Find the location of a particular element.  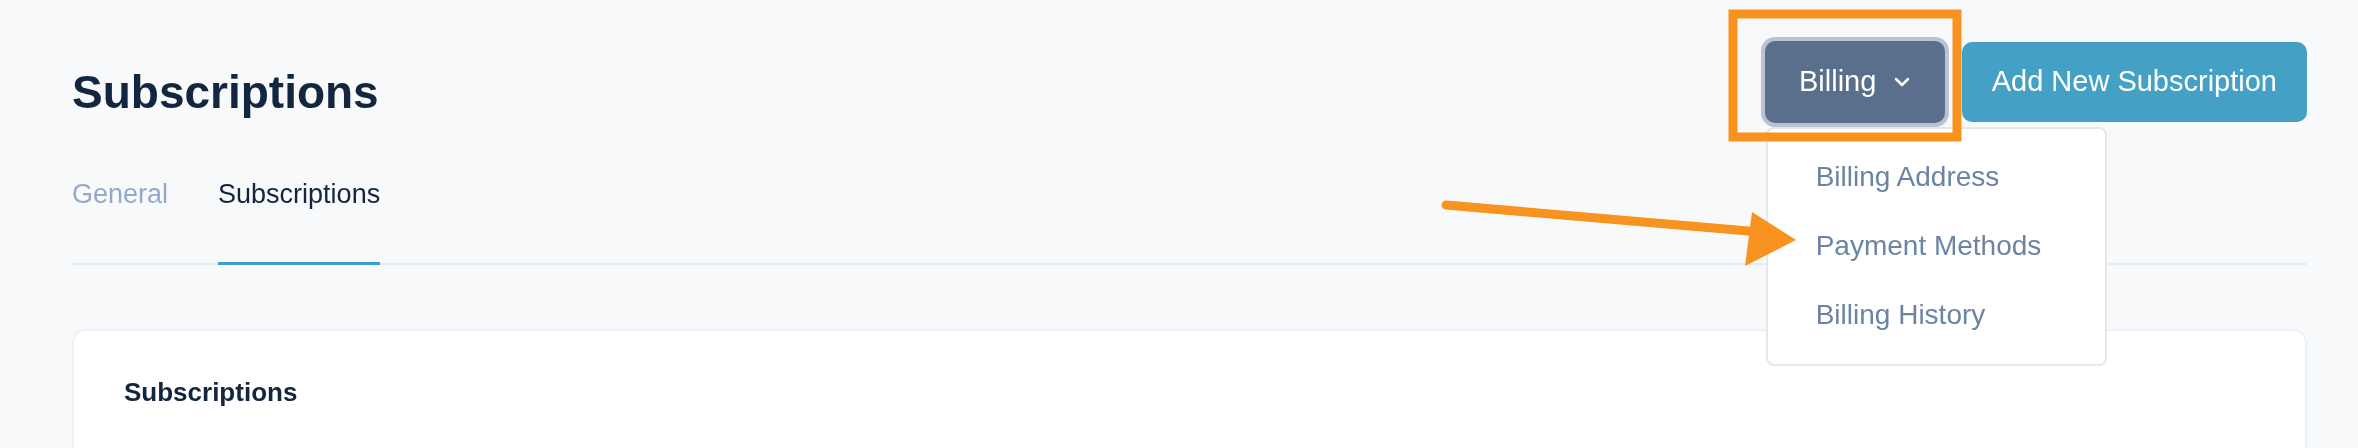

menu-item: Payment Methods is located at coordinates (1936, 246).